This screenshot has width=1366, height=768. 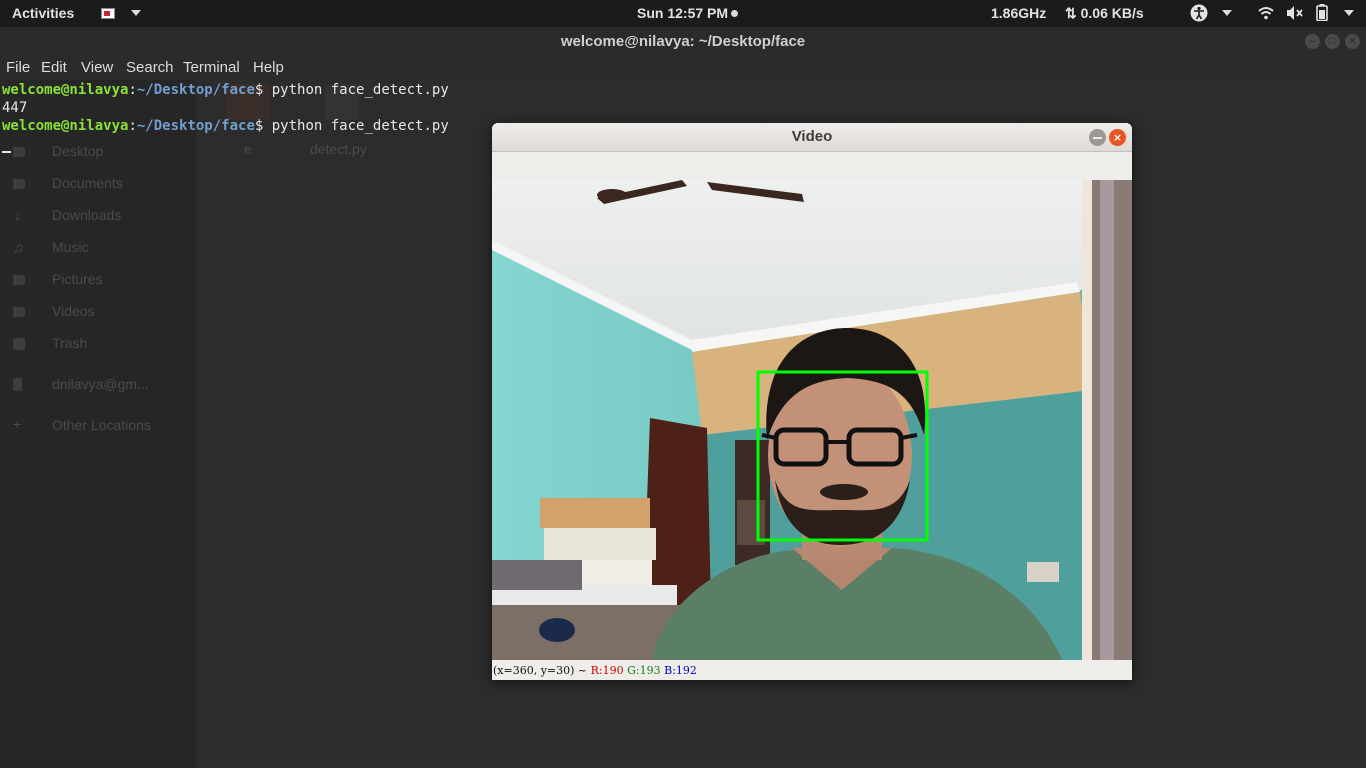 What do you see at coordinates (812, 166) in the screenshot?
I see `video-toolbar` at bounding box center [812, 166].